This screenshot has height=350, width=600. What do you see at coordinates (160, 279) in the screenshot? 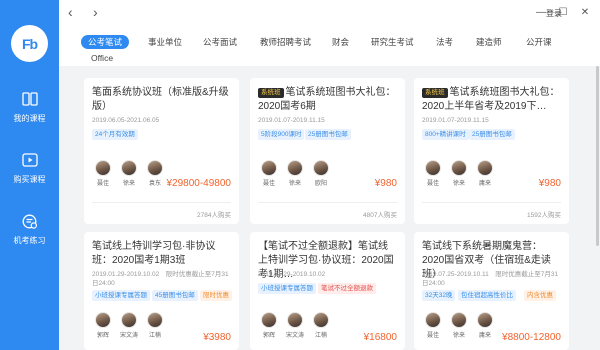
I see `course-date: 2019.01.29-2019.10.02 限时优惠截止至7月31日24:00` at bounding box center [160, 279].